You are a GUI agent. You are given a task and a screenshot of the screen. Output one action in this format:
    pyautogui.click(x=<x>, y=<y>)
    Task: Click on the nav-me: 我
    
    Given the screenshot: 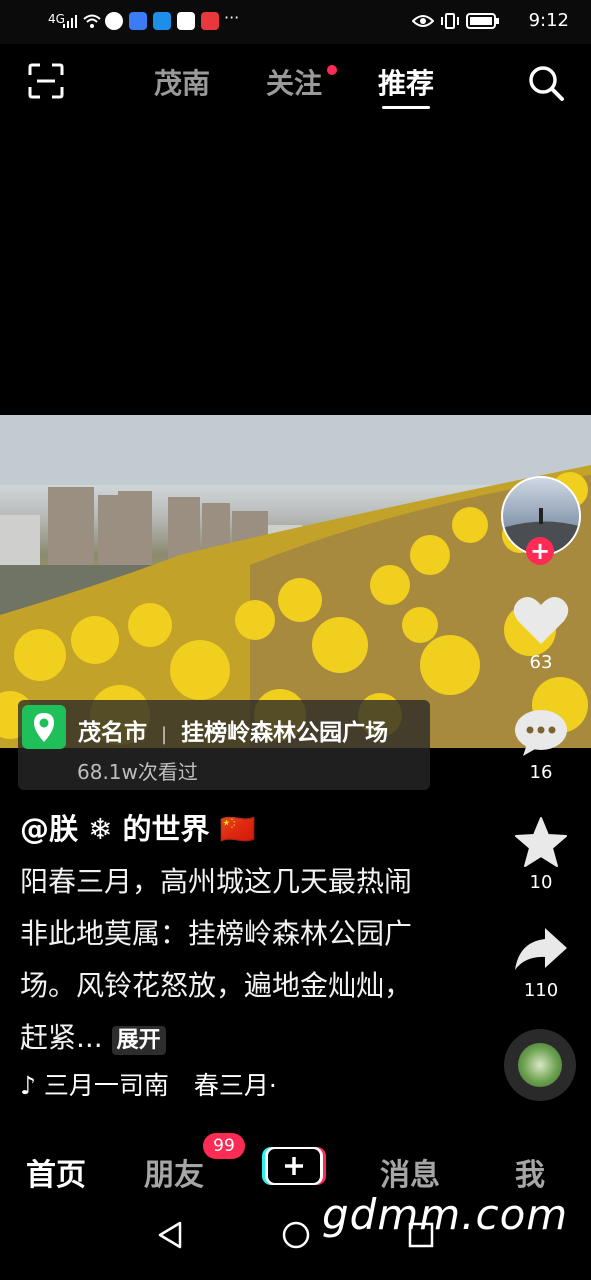 What is the action you would take?
    pyautogui.click(x=530, y=1172)
    